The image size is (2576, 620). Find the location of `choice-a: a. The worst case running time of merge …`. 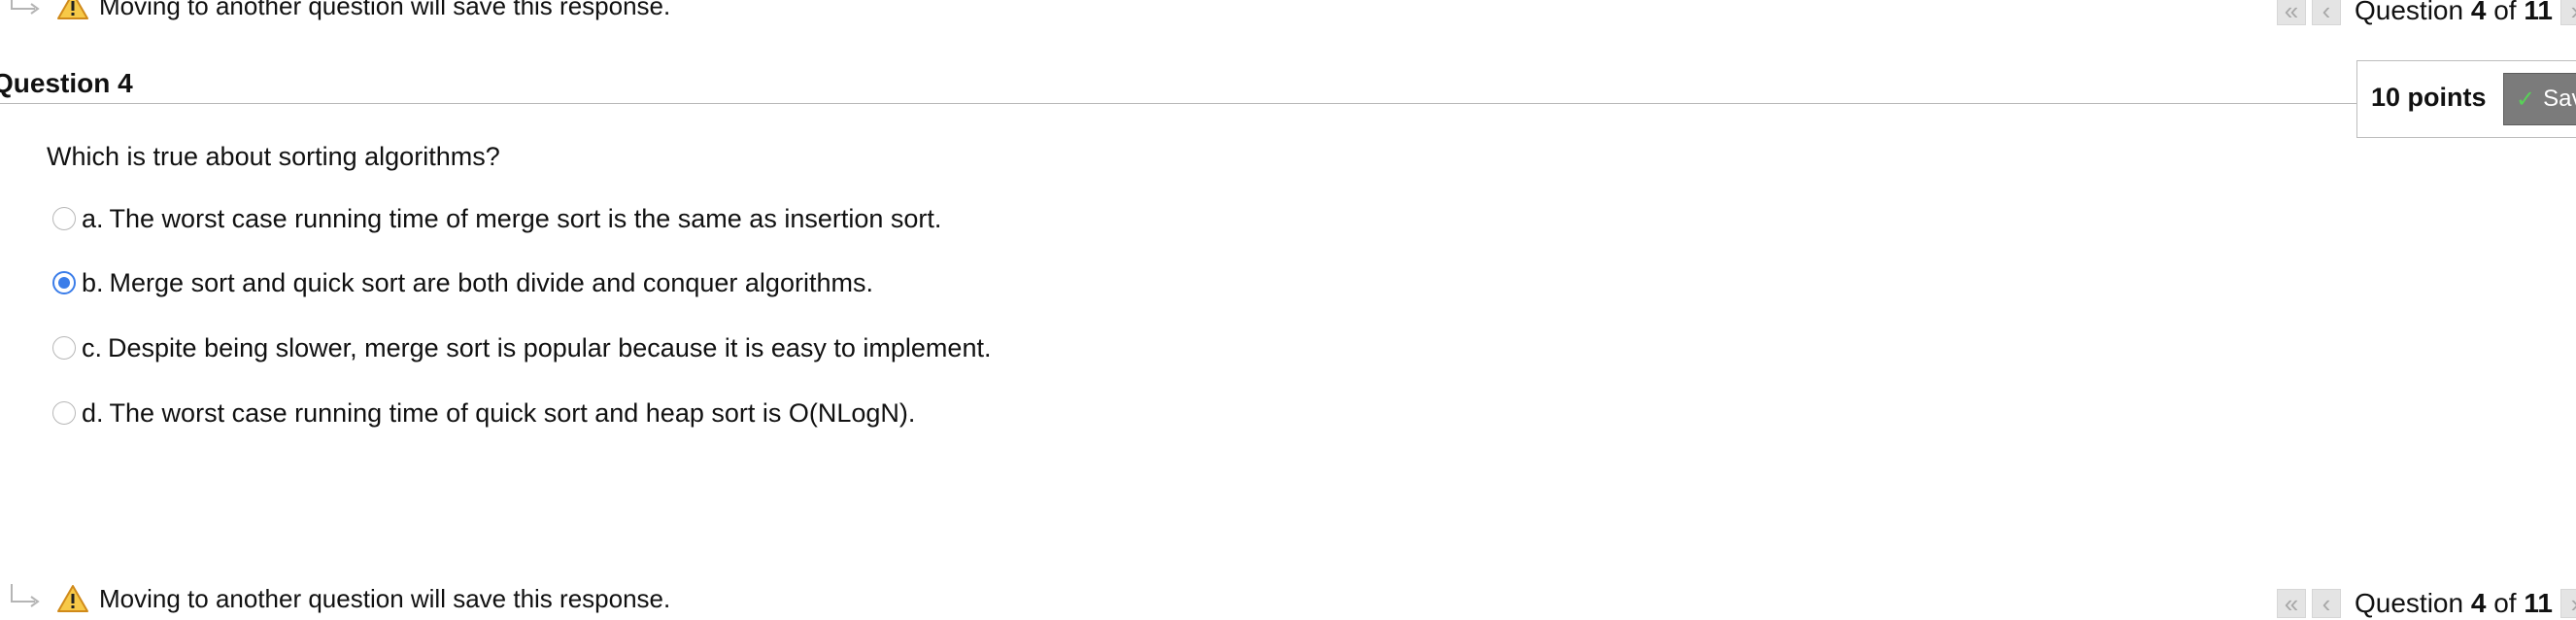

choice-a: a. The worst case running time of merge … is located at coordinates (496, 218).